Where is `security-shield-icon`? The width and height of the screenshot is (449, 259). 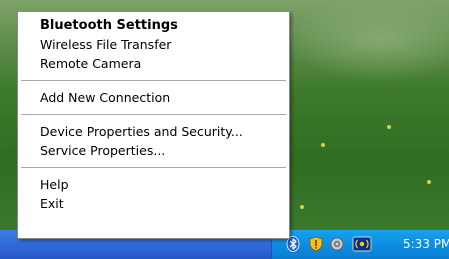
security-shield-icon is located at coordinates (316, 244).